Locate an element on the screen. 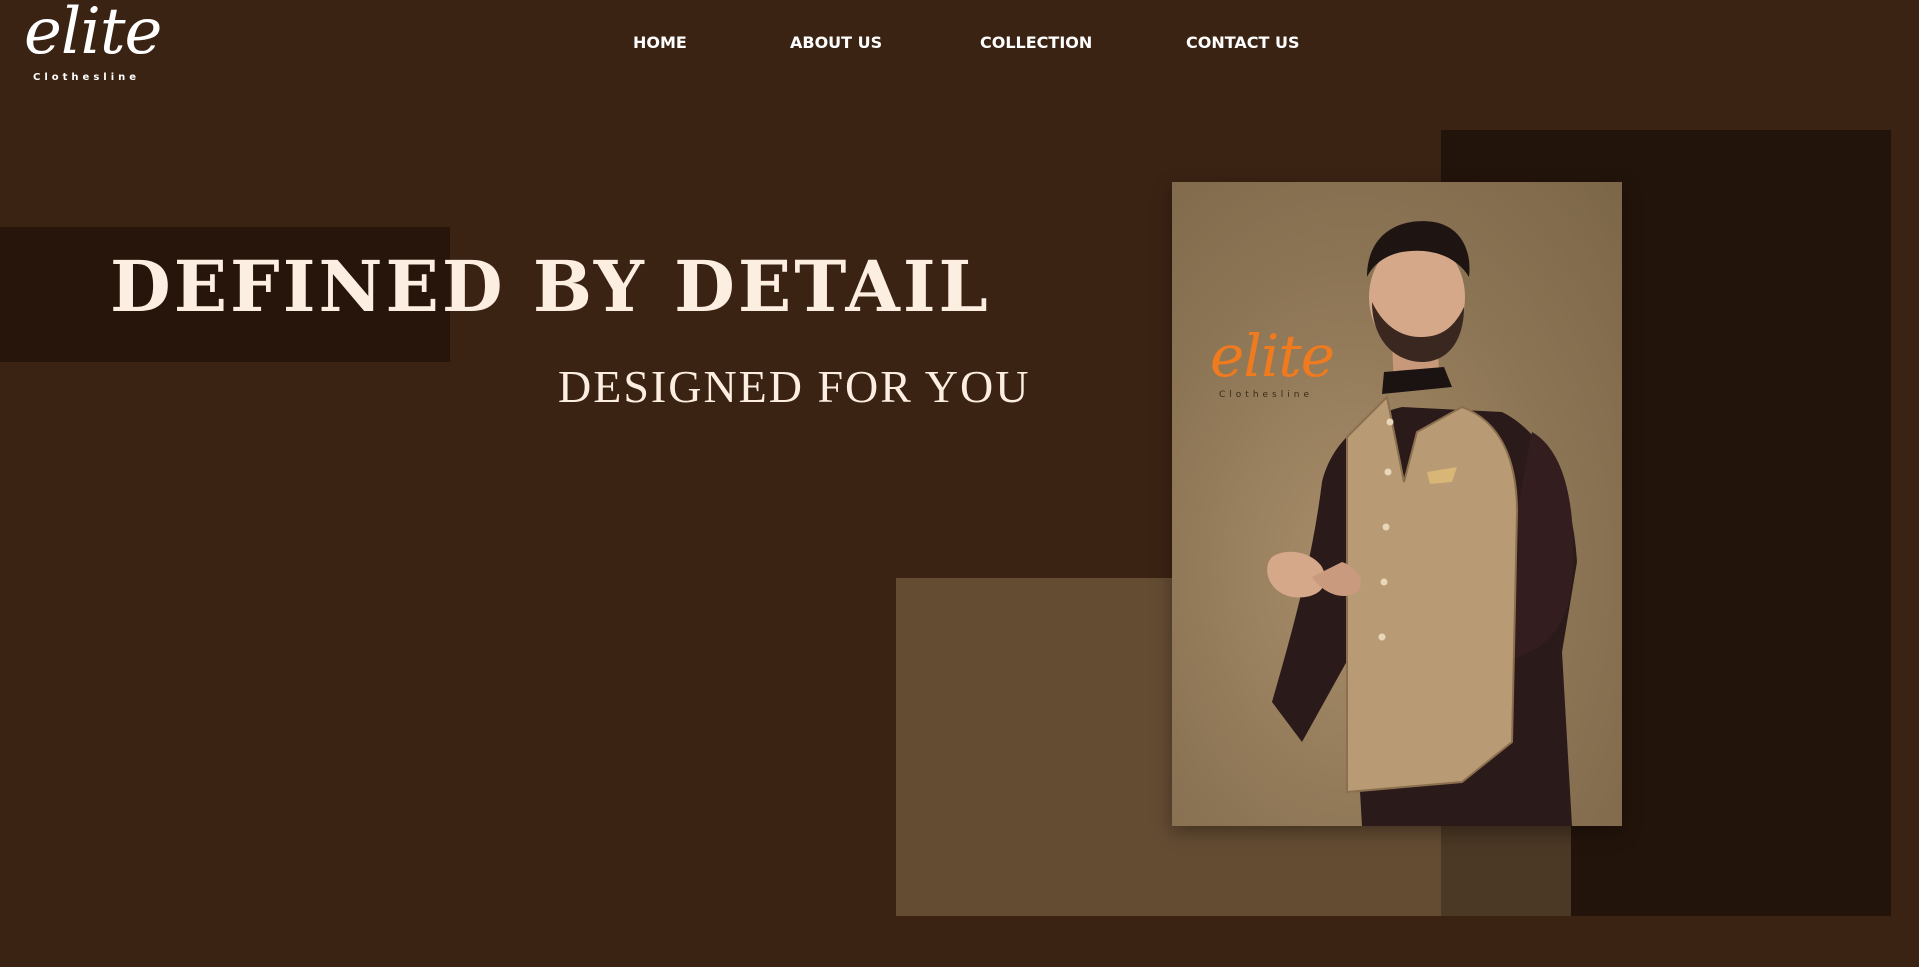 The image size is (1919, 967). photo-brand-logo: elite Clothesline is located at coordinates (1280, 367).